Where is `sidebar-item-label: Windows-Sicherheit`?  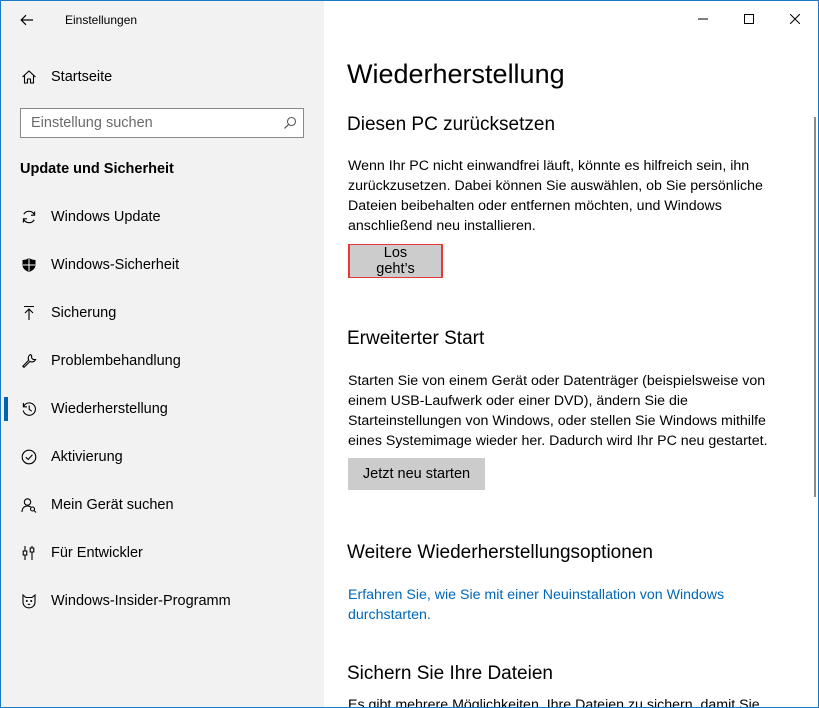
sidebar-item-label: Windows-Sicherheit is located at coordinates (115, 265).